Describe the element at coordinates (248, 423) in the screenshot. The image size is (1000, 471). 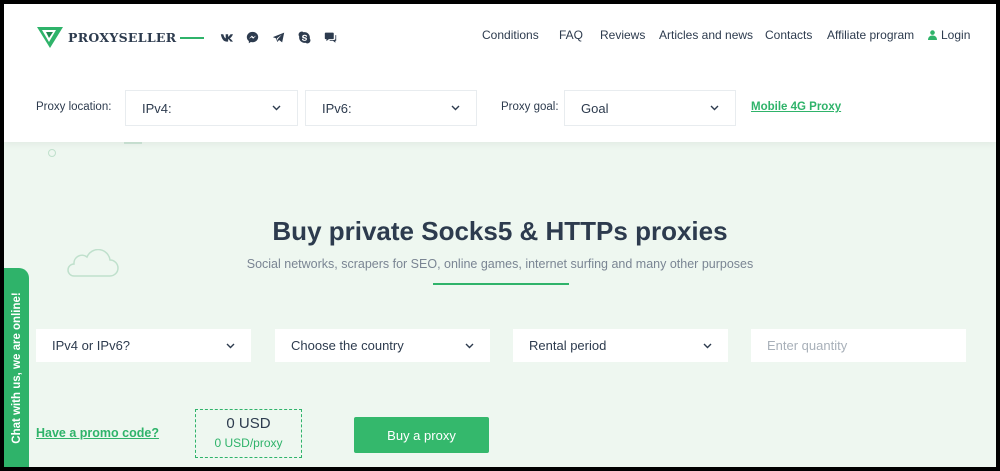
I see `price-total: 0 USD` at that location.